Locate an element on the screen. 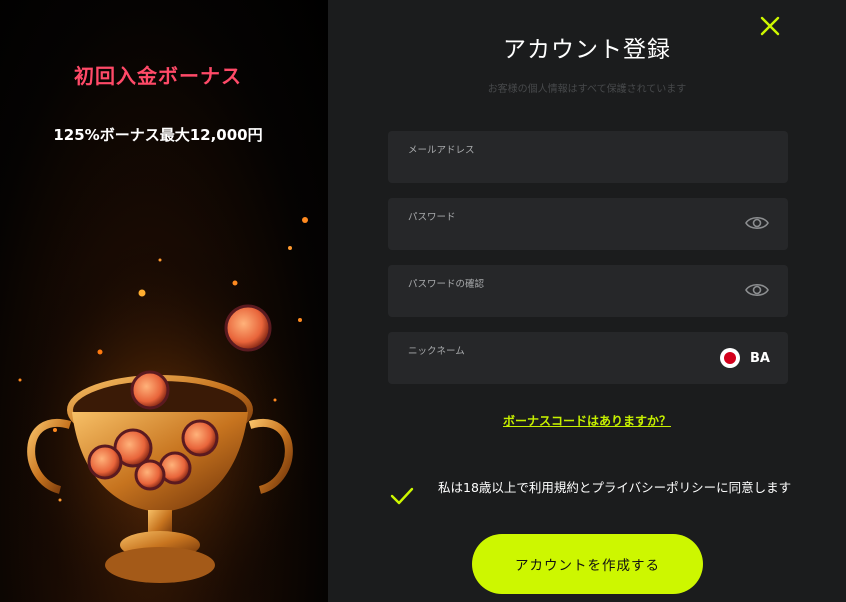  email-field: メールアドレス is located at coordinates (588, 157).